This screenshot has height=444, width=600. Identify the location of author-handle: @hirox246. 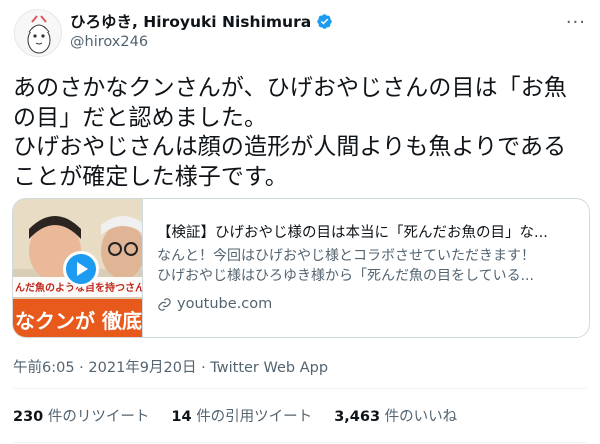
(109, 42).